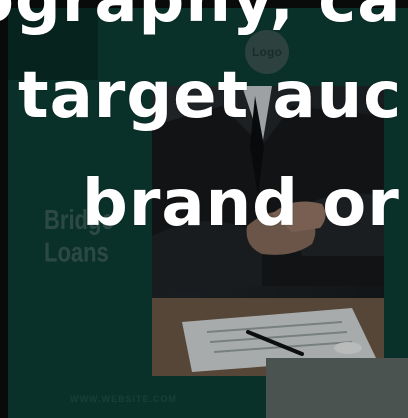 The width and height of the screenshot is (408, 418). I want to click on card-title: Bridge Loans, so click(99, 236).